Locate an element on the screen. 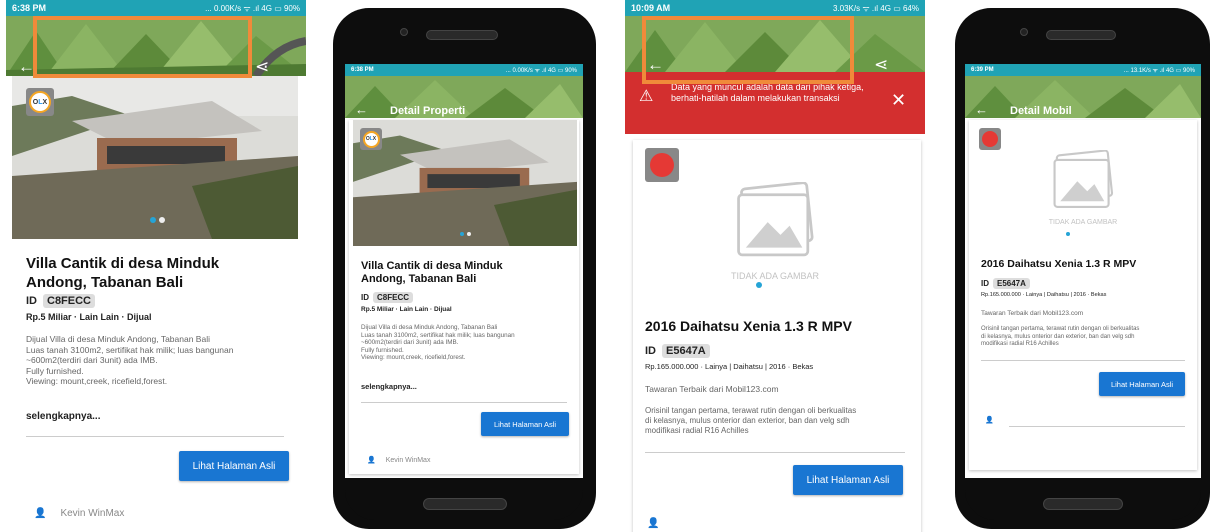  desc-line: Viewing: mount,creek, ricefield,forest. is located at coordinates (97, 381).